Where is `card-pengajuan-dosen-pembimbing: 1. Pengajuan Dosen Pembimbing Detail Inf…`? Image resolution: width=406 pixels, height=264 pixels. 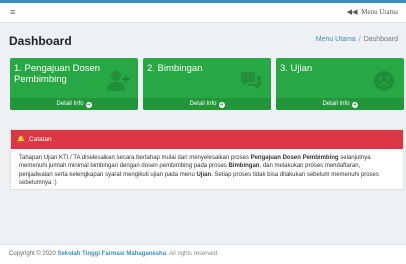 card-pengajuan-dosen-pembimbing: 1. Pengajuan Dosen Pembimbing Detail Inf… is located at coordinates (74, 84).